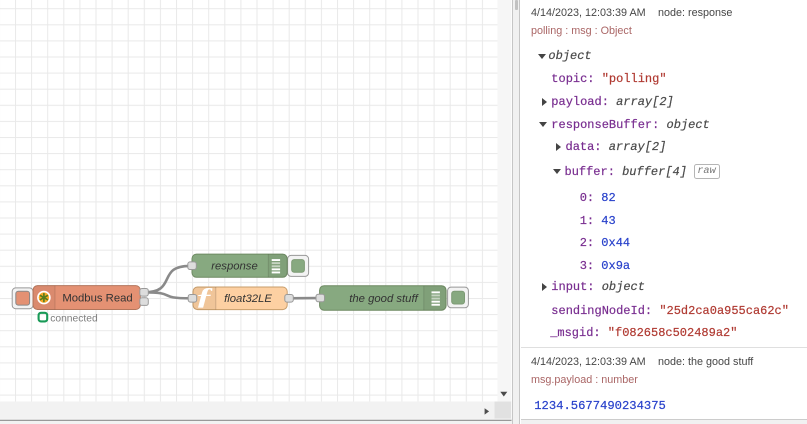 The width and height of the screenshot is (807, 424). I want to click on svg-text: ƒ, so click(204, 295).